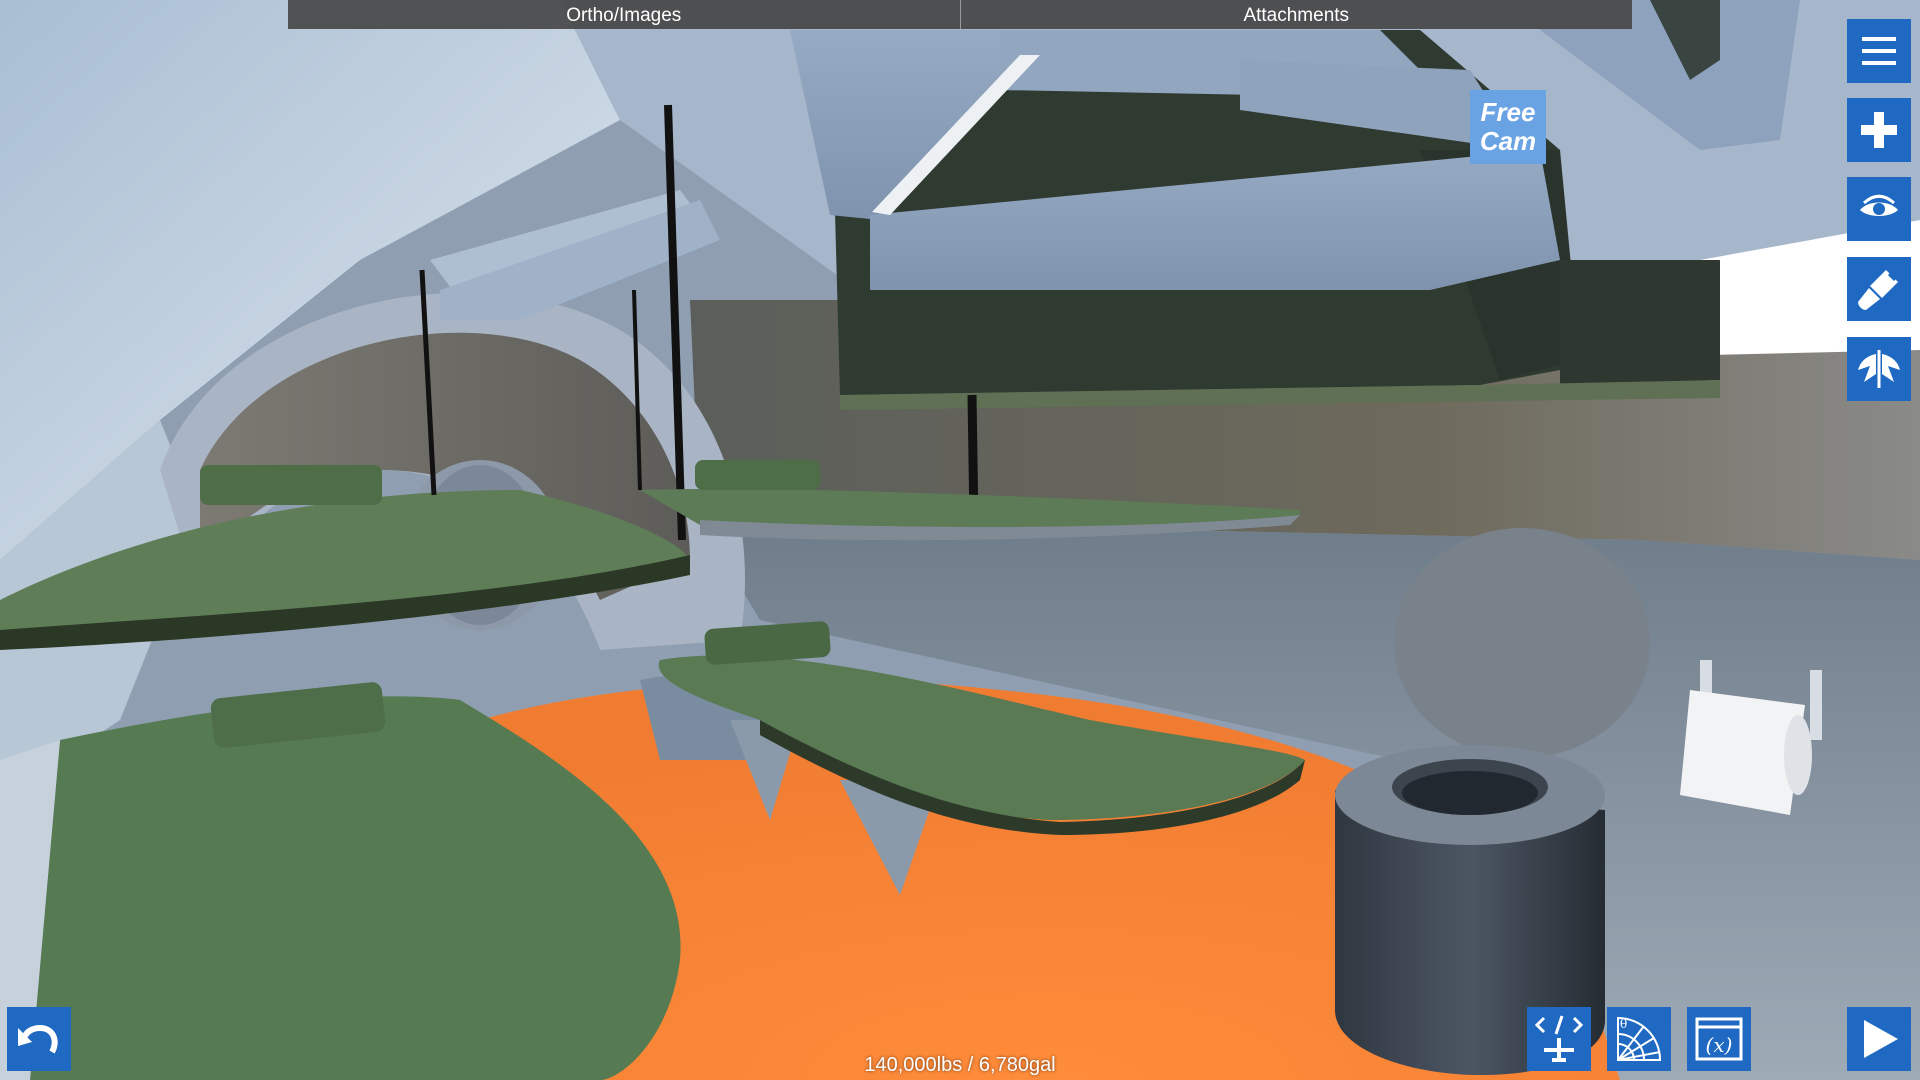 Image resolution: width=1920 pixels, height=1080 pixels. I want to click on symmetry-button, so click(1879, 369).